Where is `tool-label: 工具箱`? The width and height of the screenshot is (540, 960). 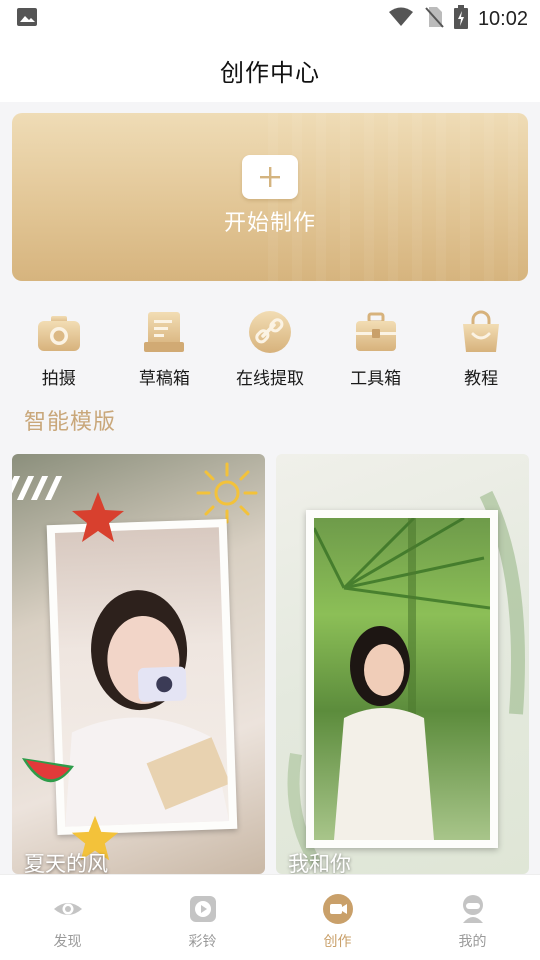 tool-label: 工具箱 is located at coordinates (376, 379).